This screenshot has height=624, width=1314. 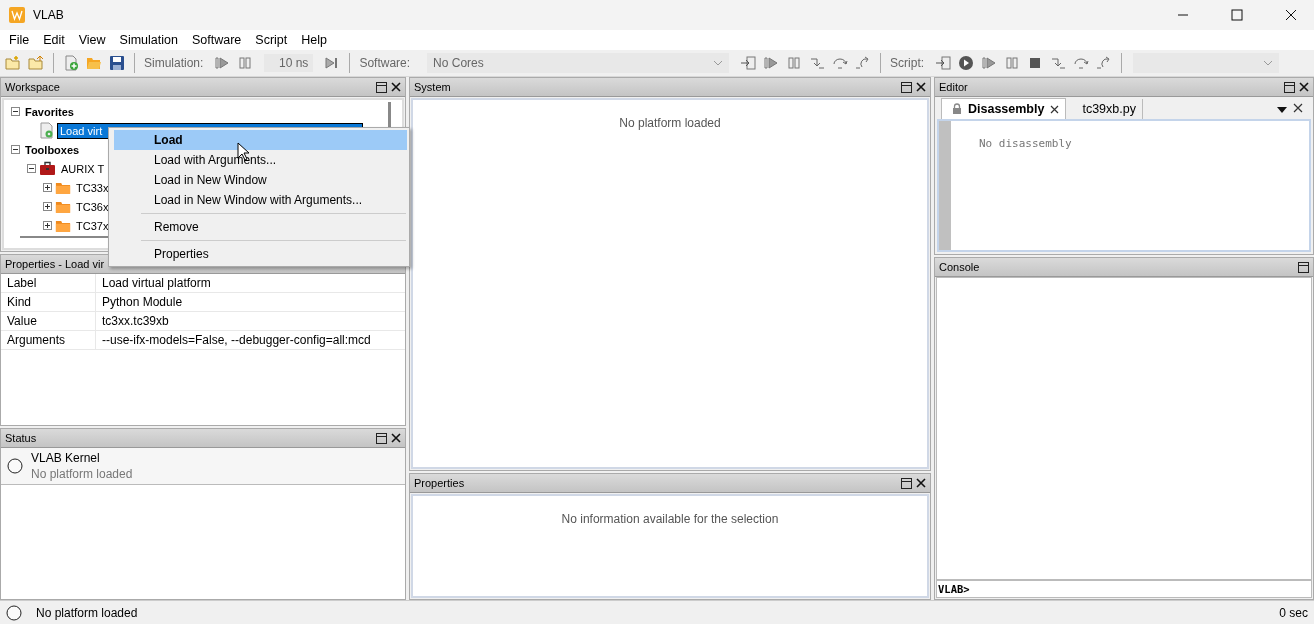 What do you see at coordinates (83, 168) in the screenshot?
I see `tree-item: AURIX T` at bounding box center [83, 168].